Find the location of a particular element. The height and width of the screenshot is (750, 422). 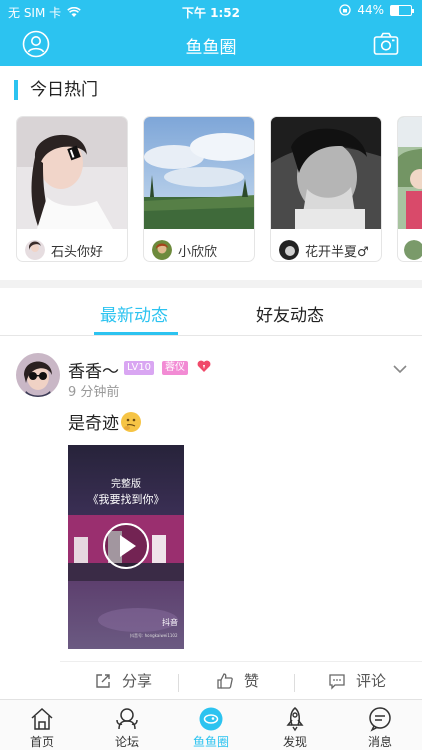

post-text: 是奇迹 is located at coordinates (104, 421).